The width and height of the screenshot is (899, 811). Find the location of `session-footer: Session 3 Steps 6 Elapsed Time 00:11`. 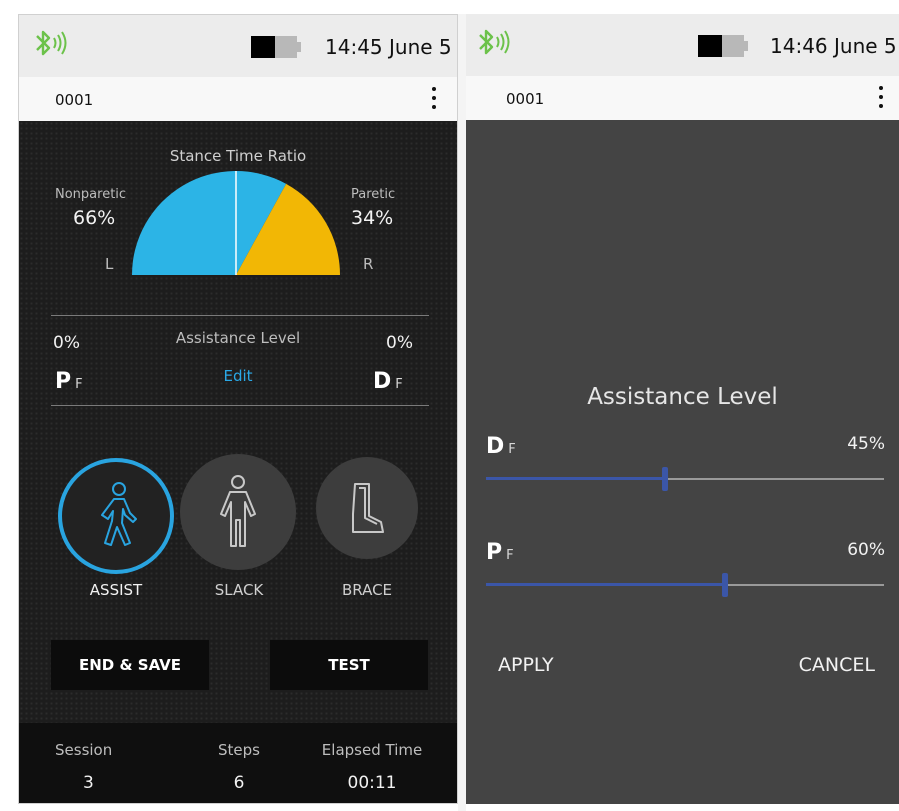

session-footer: Session 3 Steps 6 Elapsed Time 00:11 is located at coordinates (238, 763).